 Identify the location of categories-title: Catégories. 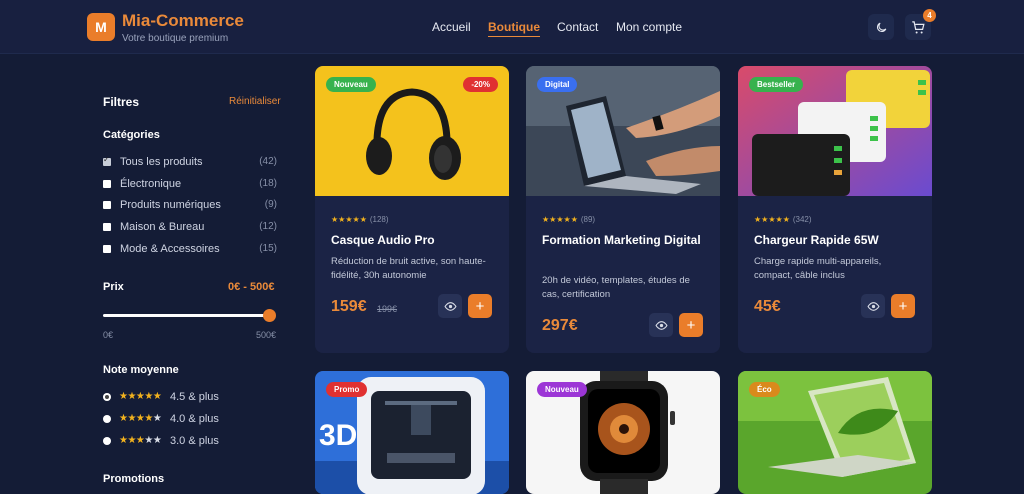
(131, 135).